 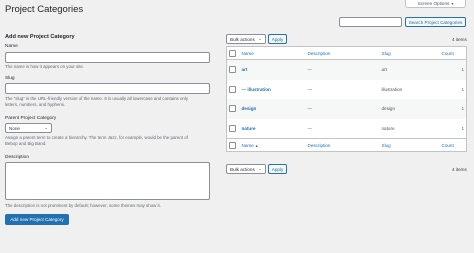 I want to click on parent-help-line: Bebop and Big Band., so click(x=26, y=143).